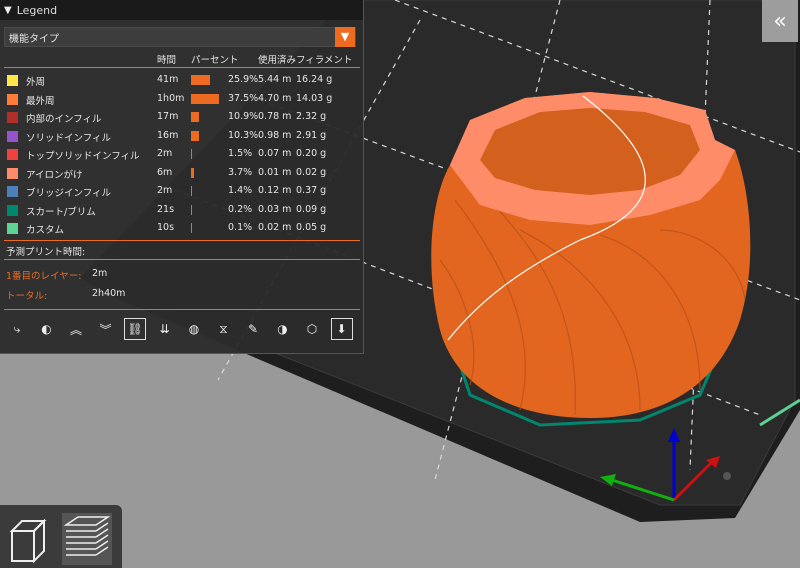 This screenshot has height=568, width=800. What do you see at coordinates (182, 240) in the screenshot?
I see `estimate-divider` at bounding box center [182, 240].